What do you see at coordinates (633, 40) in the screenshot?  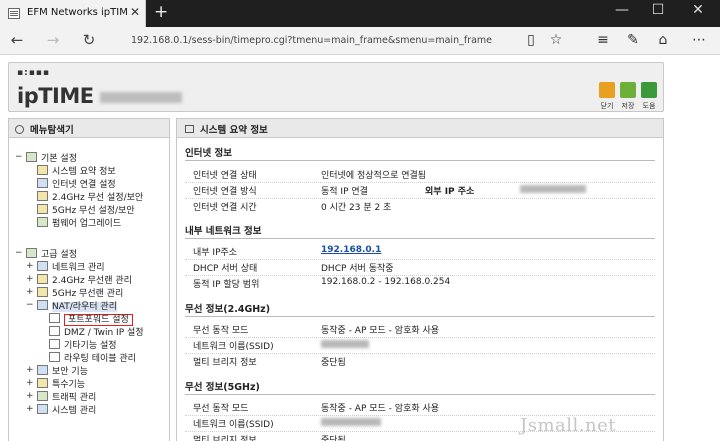 I see `web-note-icon: ✎` at bounding box center [633, 40].